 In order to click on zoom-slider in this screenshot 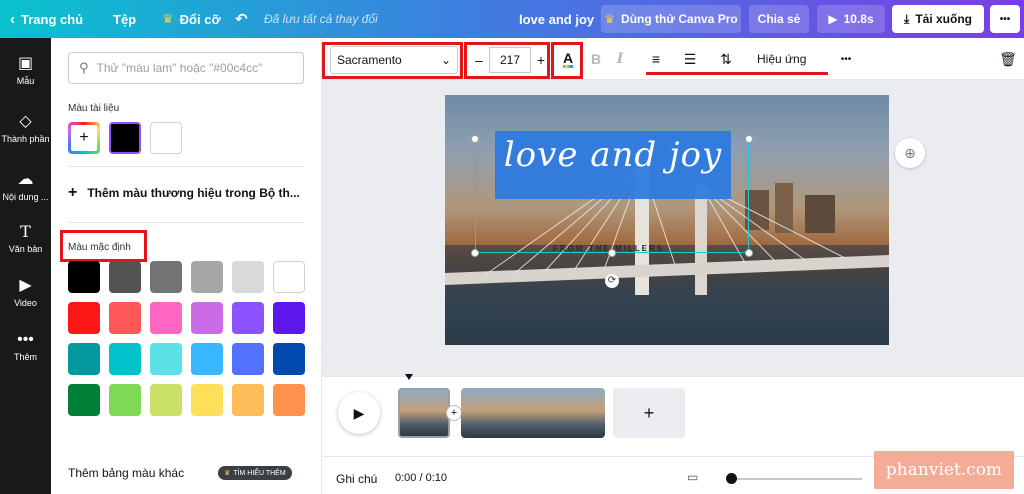, I will do `click(797, 479)`.